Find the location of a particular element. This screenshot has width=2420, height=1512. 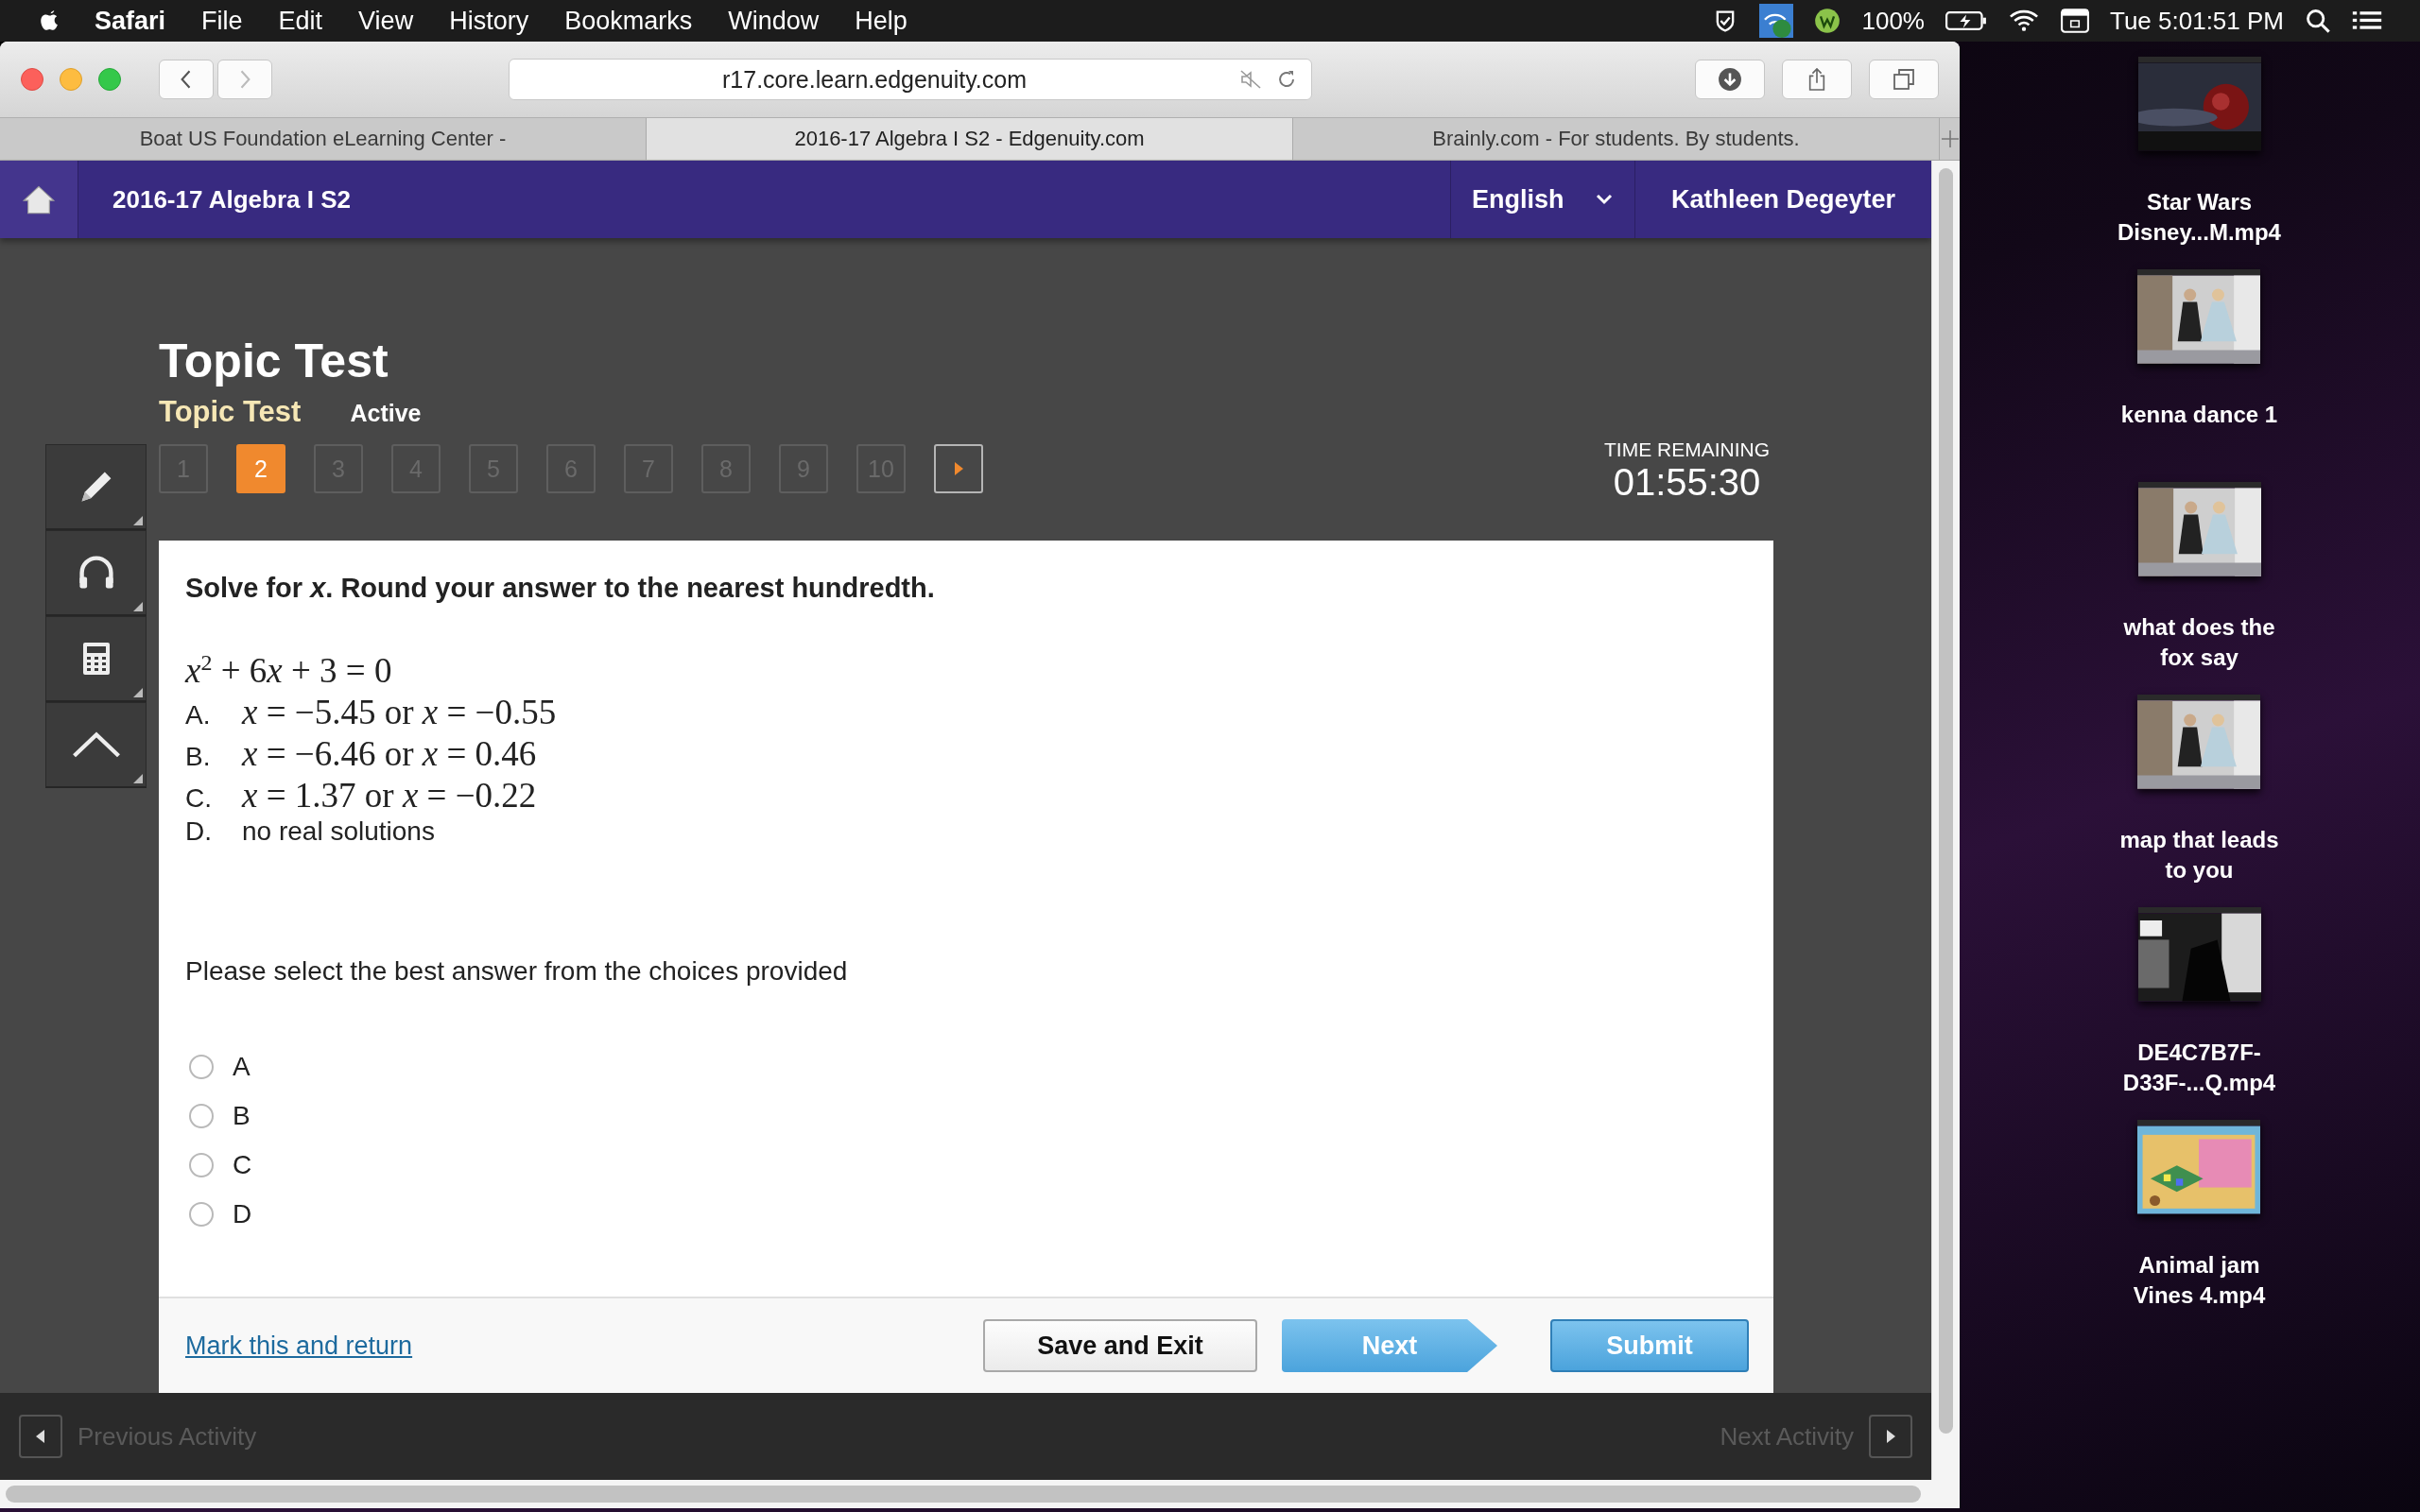

address-field: r17.core.learn.edgenuity.com is located at coordinates (910, 79).